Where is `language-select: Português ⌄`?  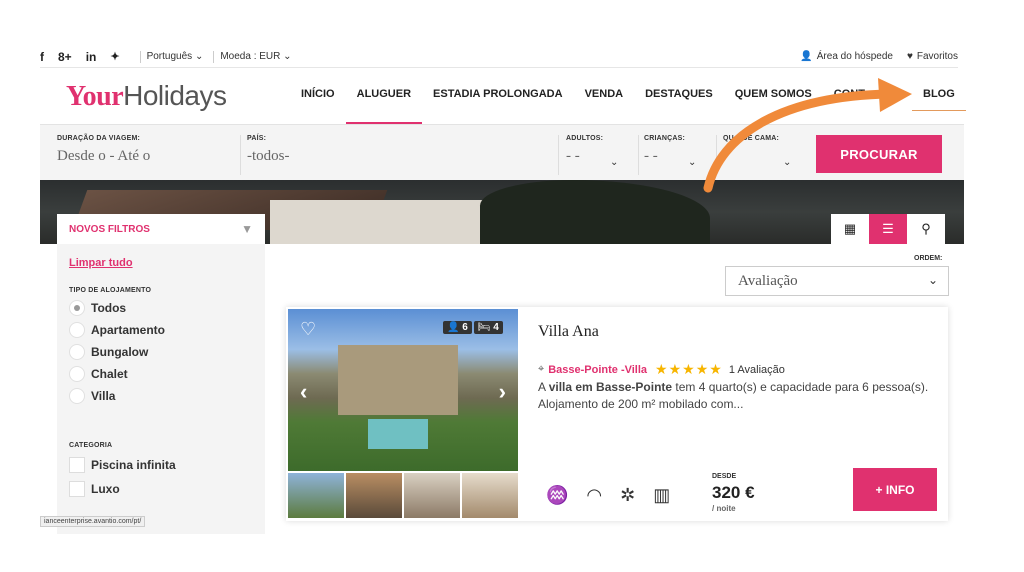
language-select: Português ⌄ is located at coordinates (175, 56).